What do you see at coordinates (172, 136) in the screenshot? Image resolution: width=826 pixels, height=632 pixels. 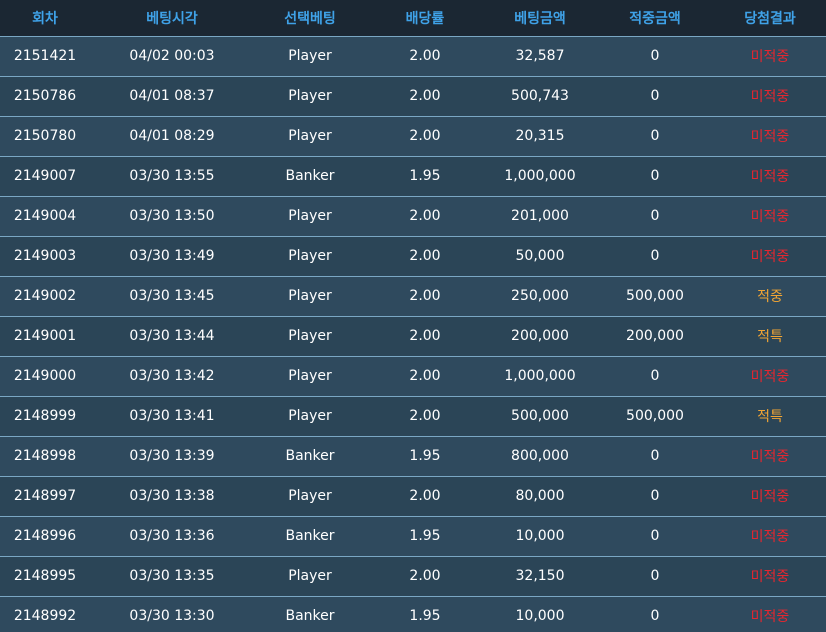 I see `cell-bet-time: 04/01 08:29` at bounding box center [172, 136].